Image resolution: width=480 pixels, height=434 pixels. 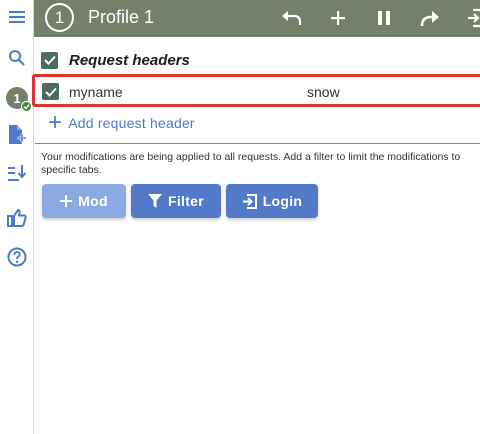 I want to click on sort-icon, so click(x=17, y=173).